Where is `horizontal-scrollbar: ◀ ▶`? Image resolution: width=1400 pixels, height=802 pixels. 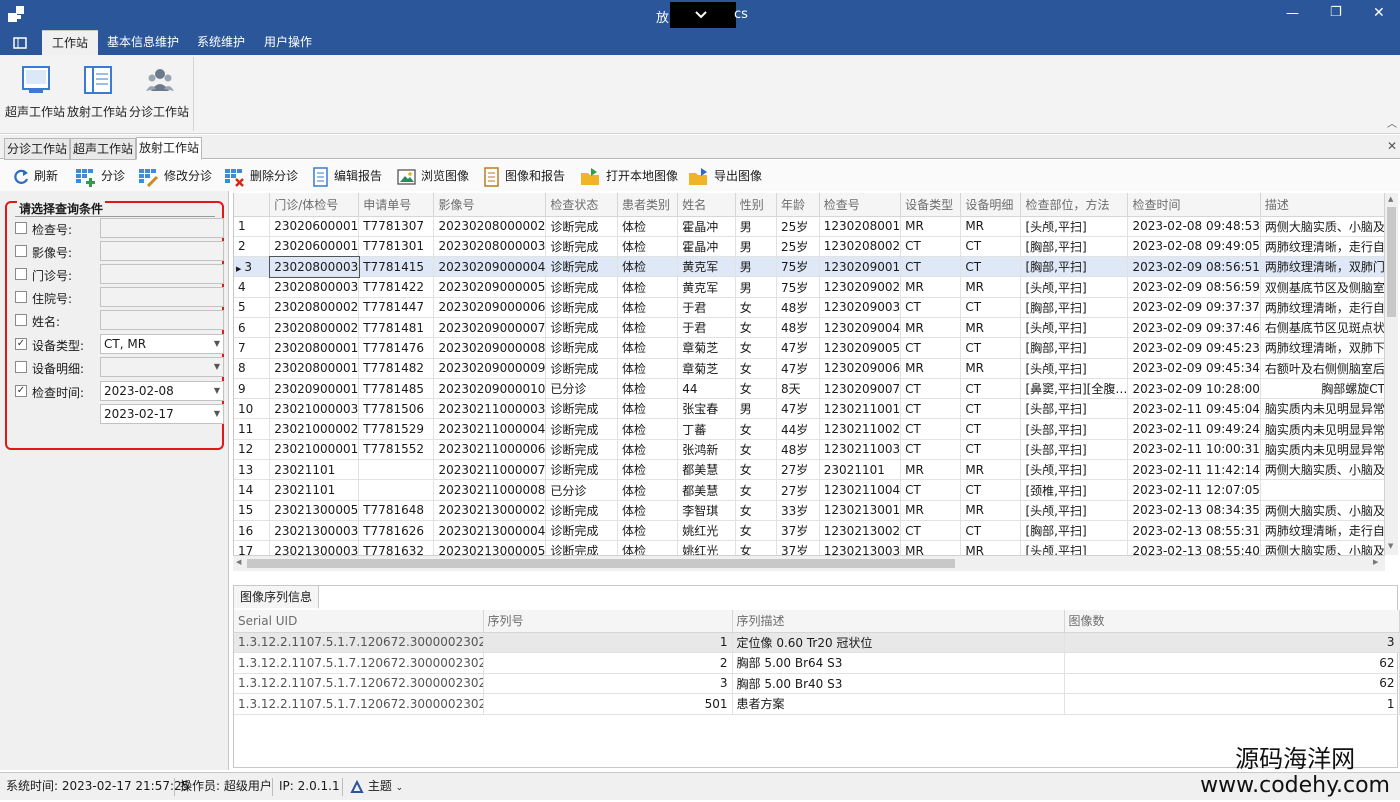 horizontal-scrollbar: ◀ ▶ is located at coordinates (809, 563).